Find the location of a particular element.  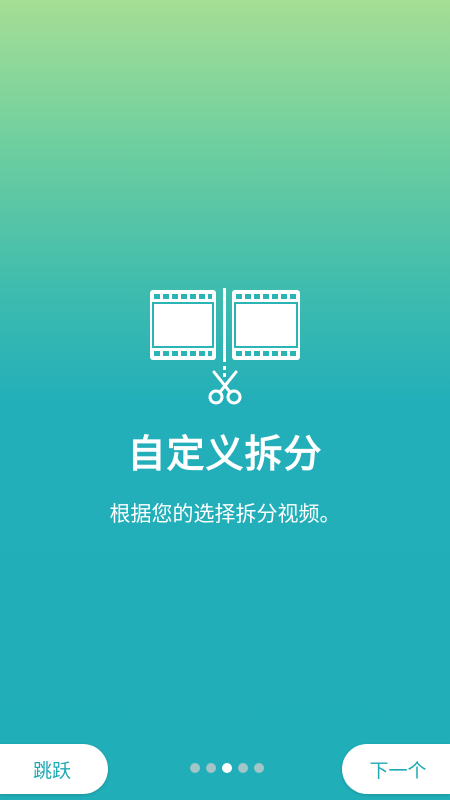

page-indicator is located at coordinates (227, 768).